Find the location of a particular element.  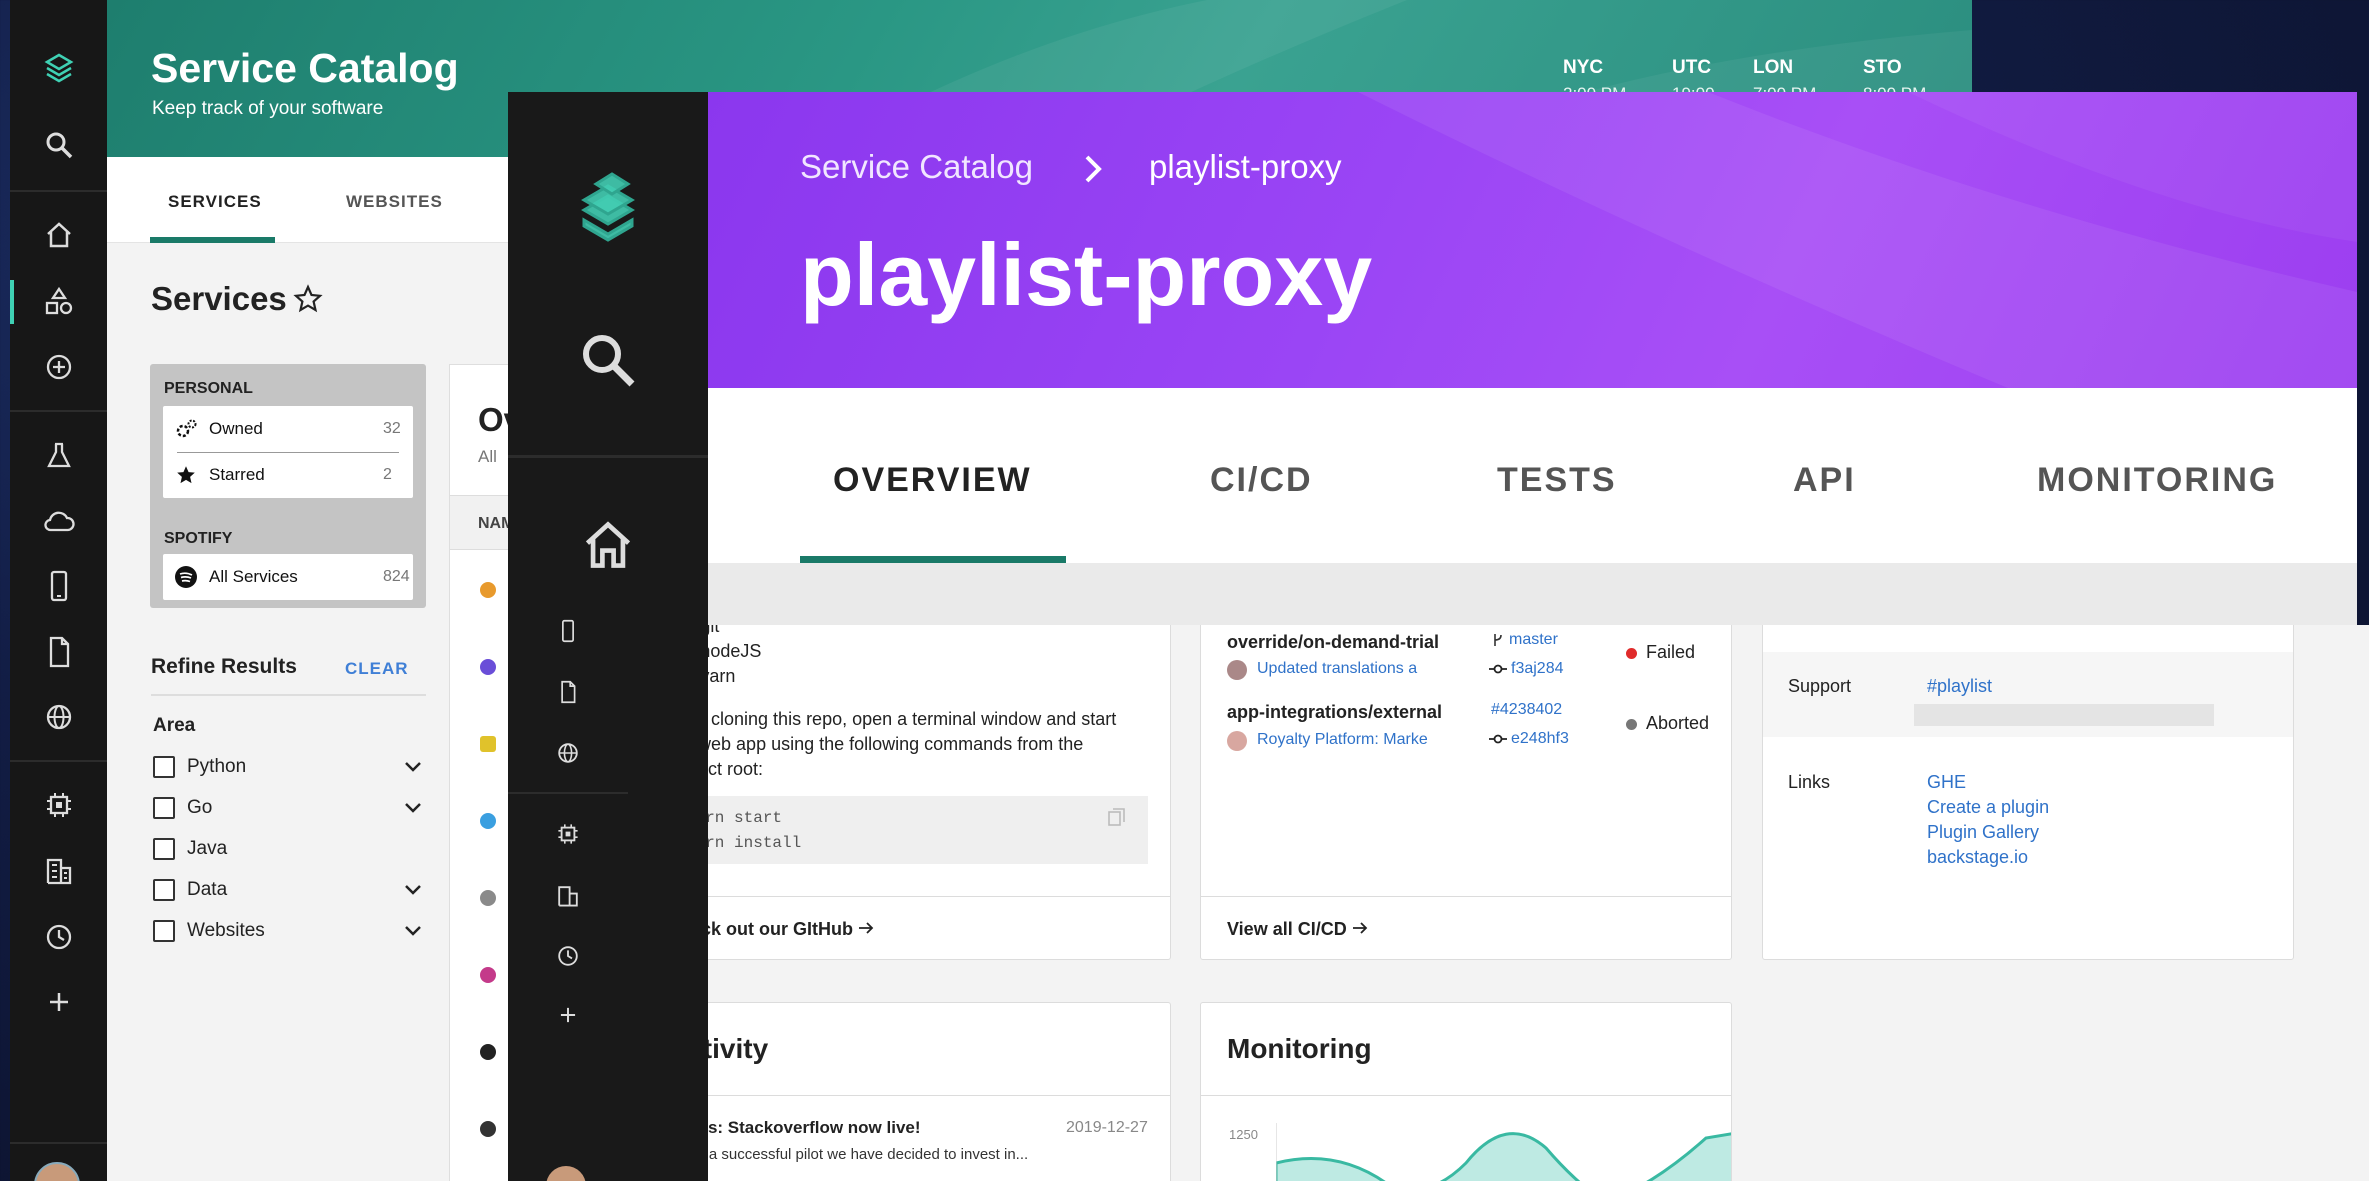

tab-monitoring: MONITORING is located at coordinates (2157, 480).